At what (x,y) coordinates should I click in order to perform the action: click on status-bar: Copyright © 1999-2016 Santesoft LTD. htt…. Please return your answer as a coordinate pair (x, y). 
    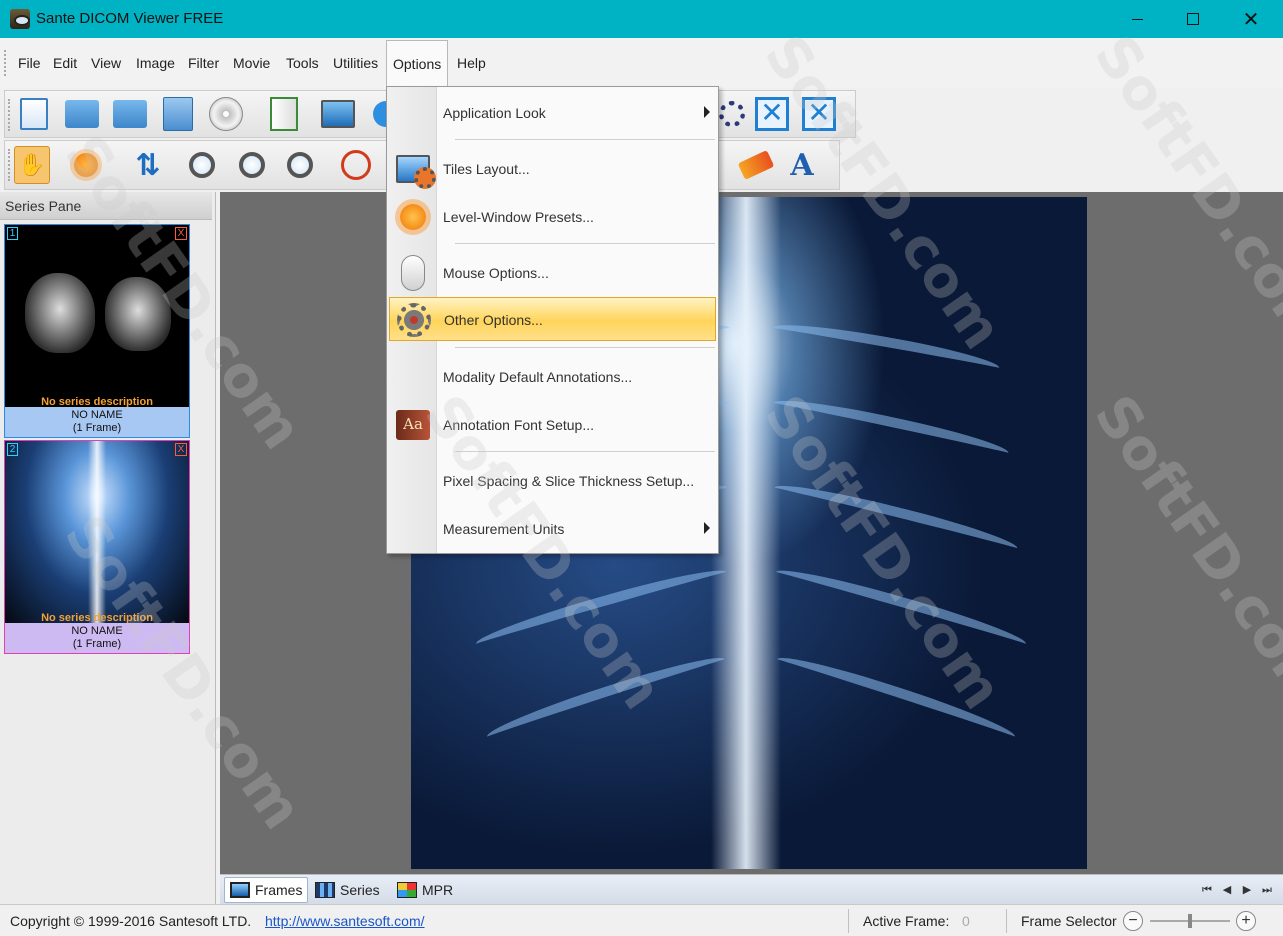
    Looking at the image, I should click on (641, 920).